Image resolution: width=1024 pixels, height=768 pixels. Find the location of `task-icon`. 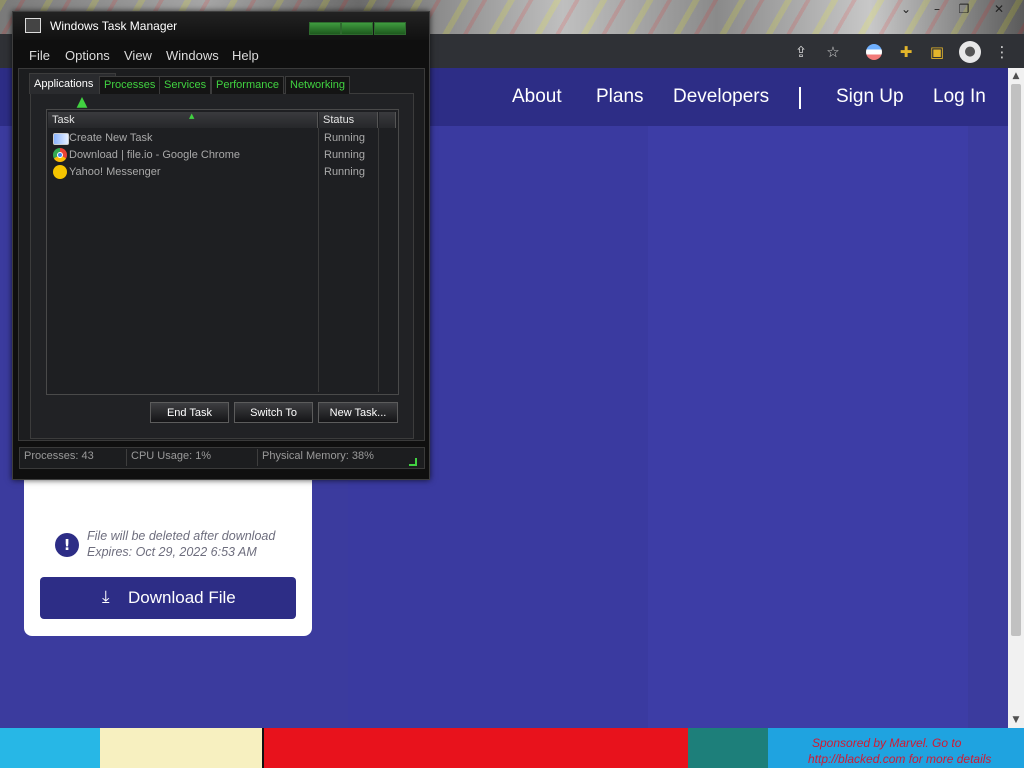

task-icon is located at coordinates (61, 139).